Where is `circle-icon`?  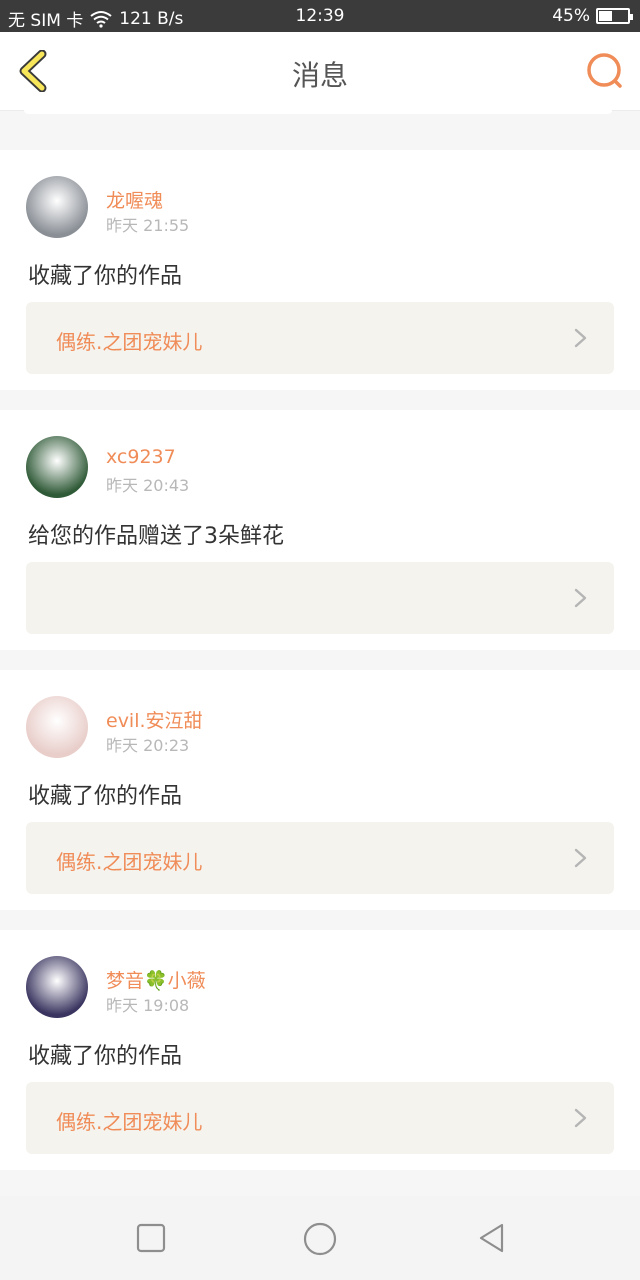 circle-icon is located at coordinates (320, 1239).